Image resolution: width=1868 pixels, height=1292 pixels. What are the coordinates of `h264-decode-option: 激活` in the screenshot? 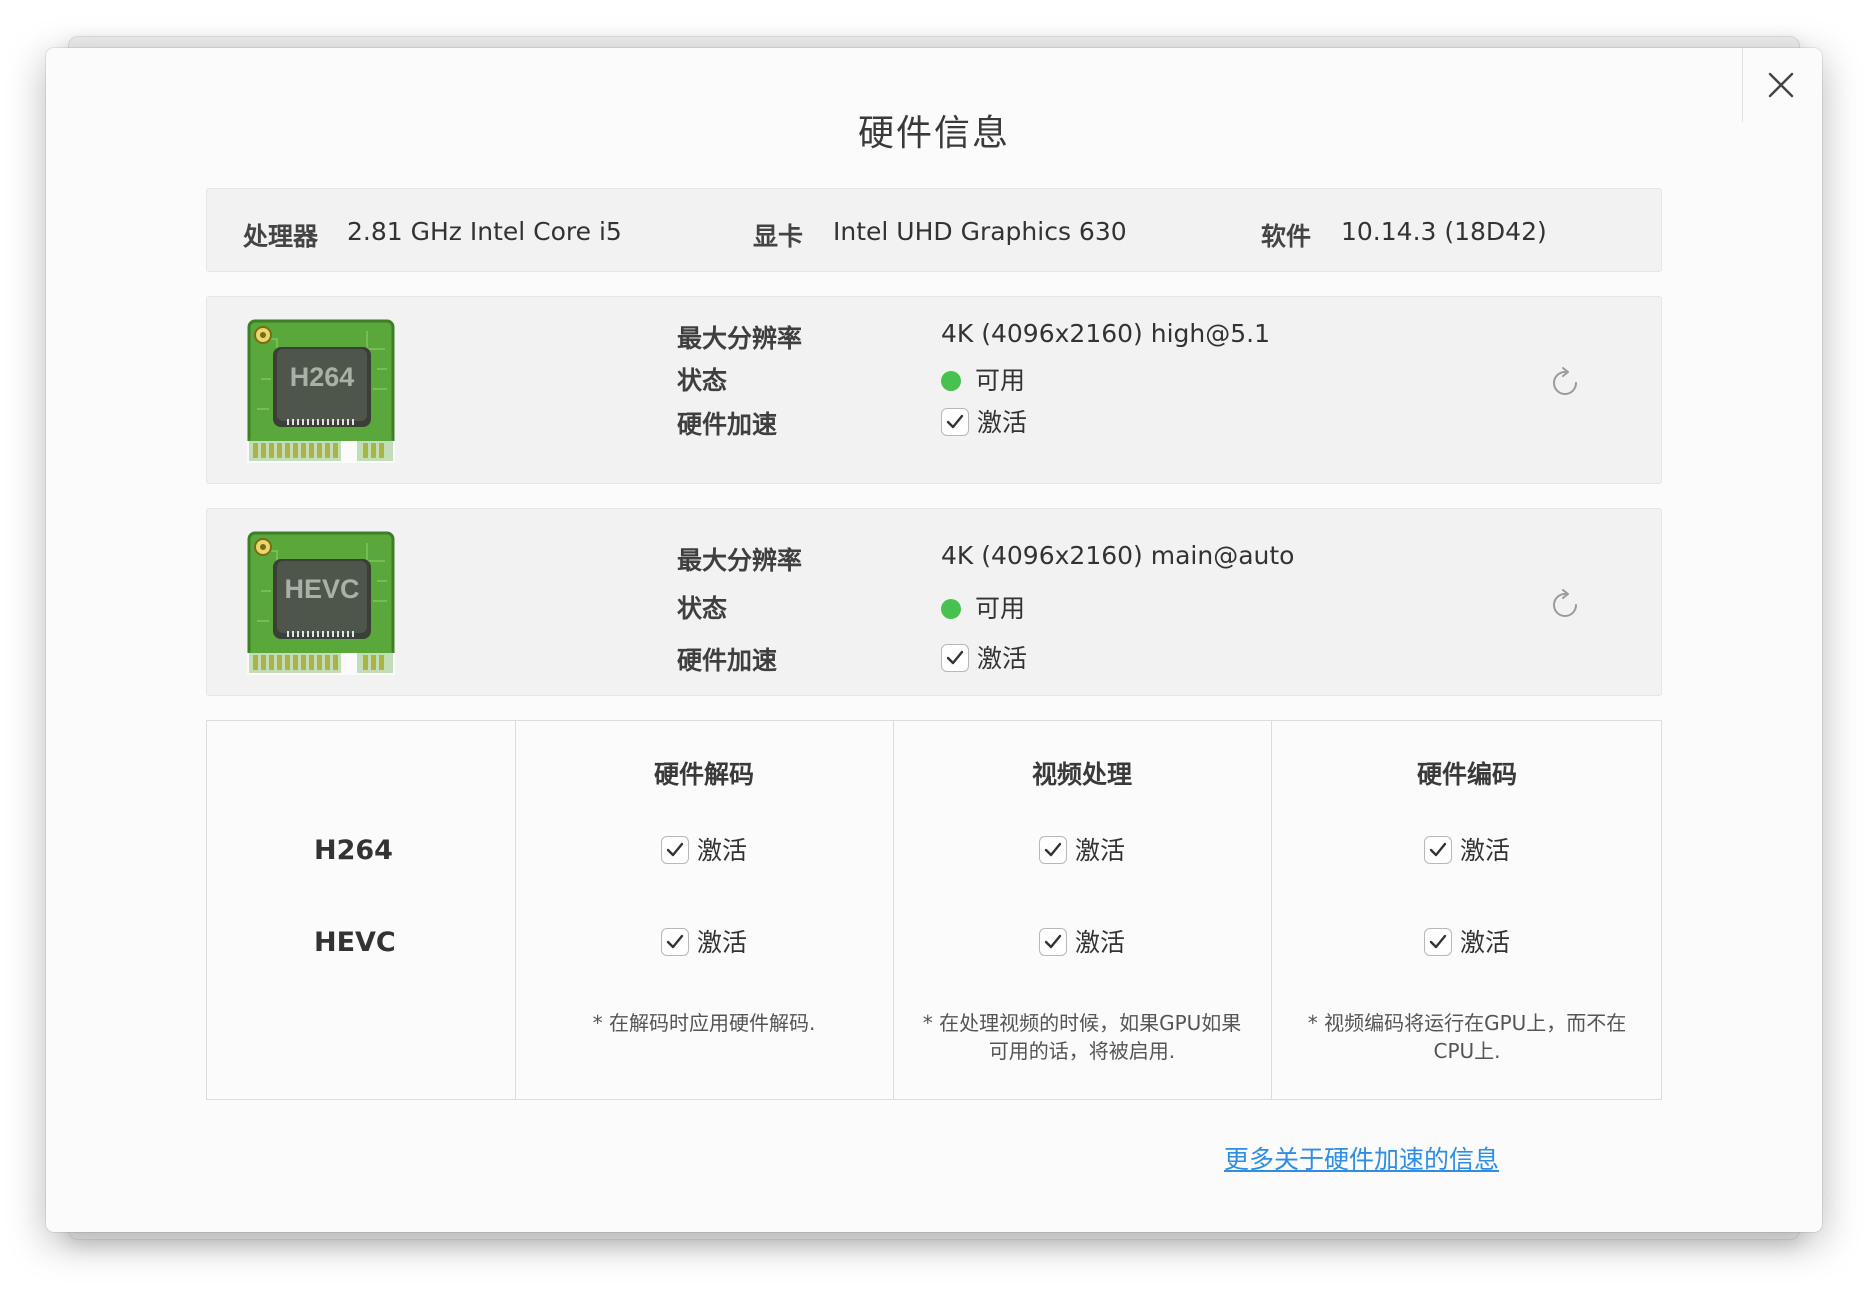 It's located at (704, 849).